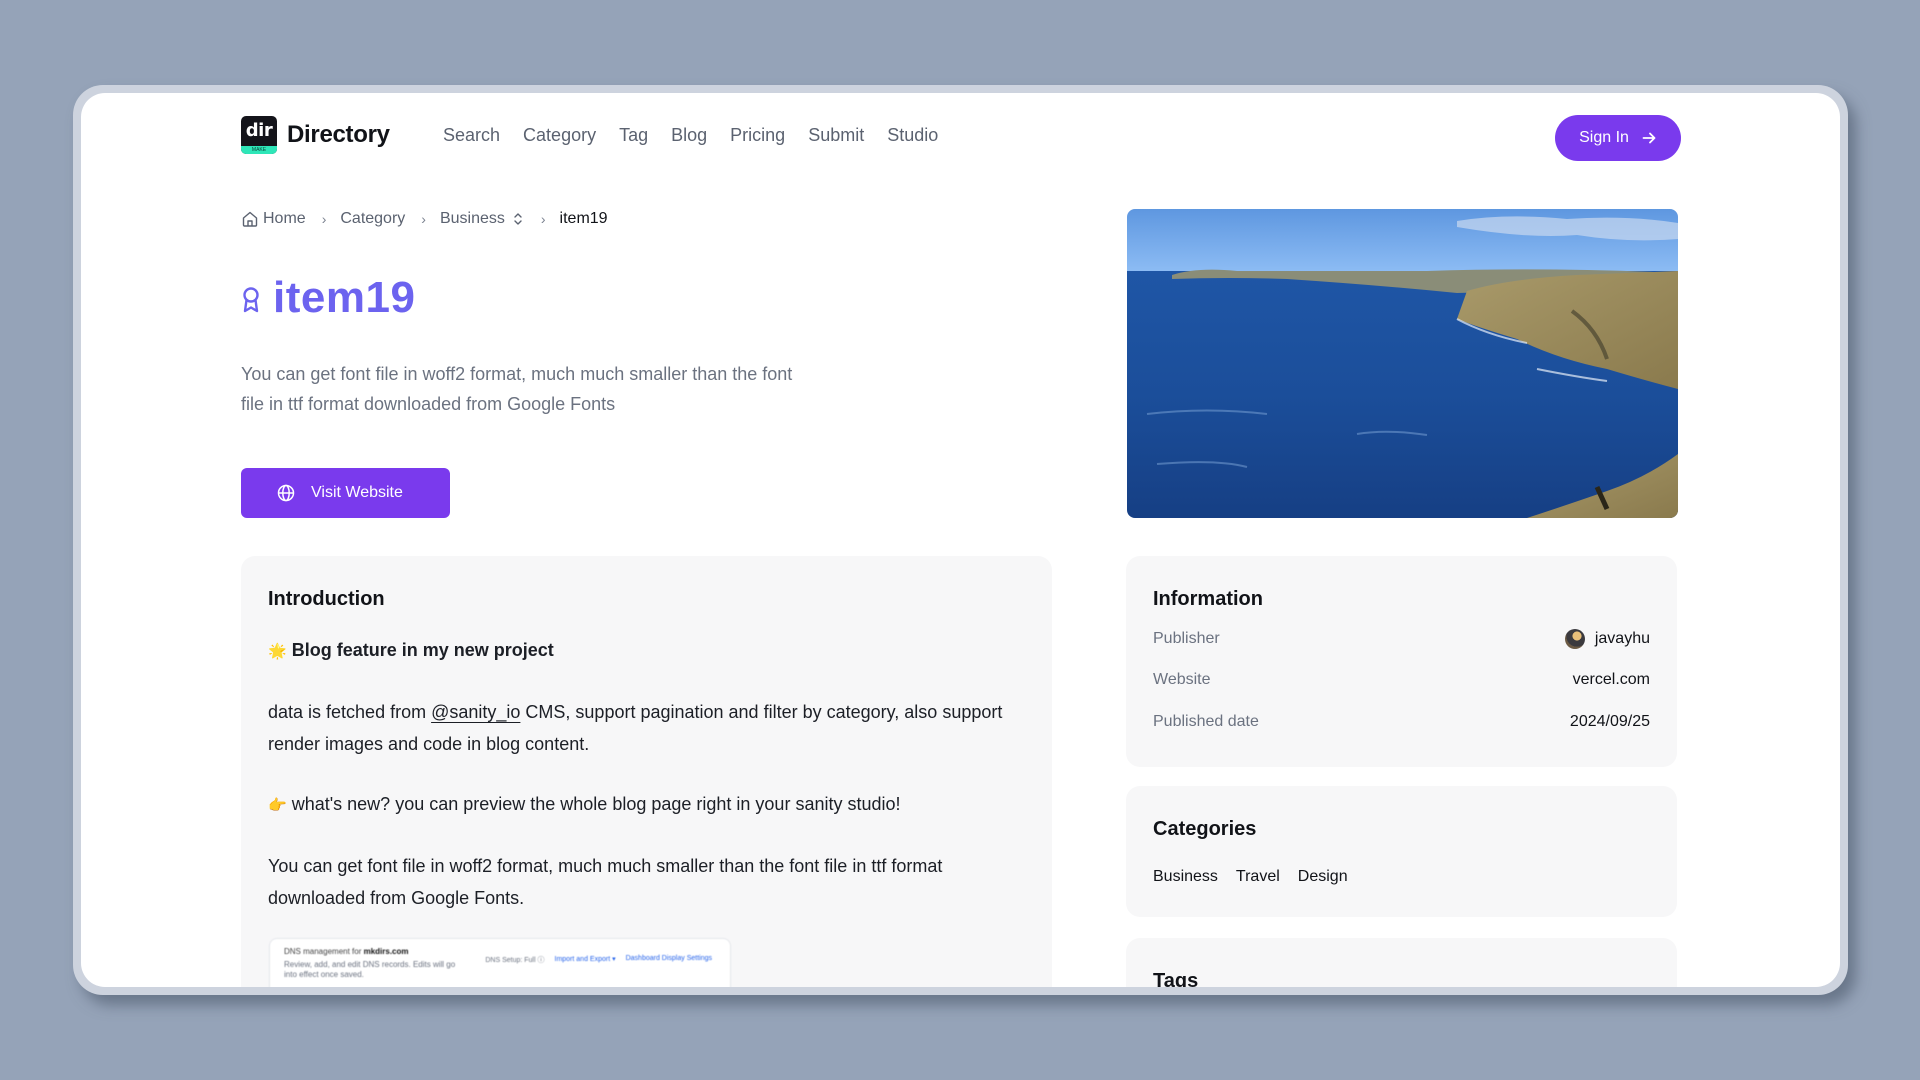 This screenshot has width=1920, height=1080. Describe the element at coordinates (1611, 680) in the screenshot. I see `website-link: vercel.com` at that location.